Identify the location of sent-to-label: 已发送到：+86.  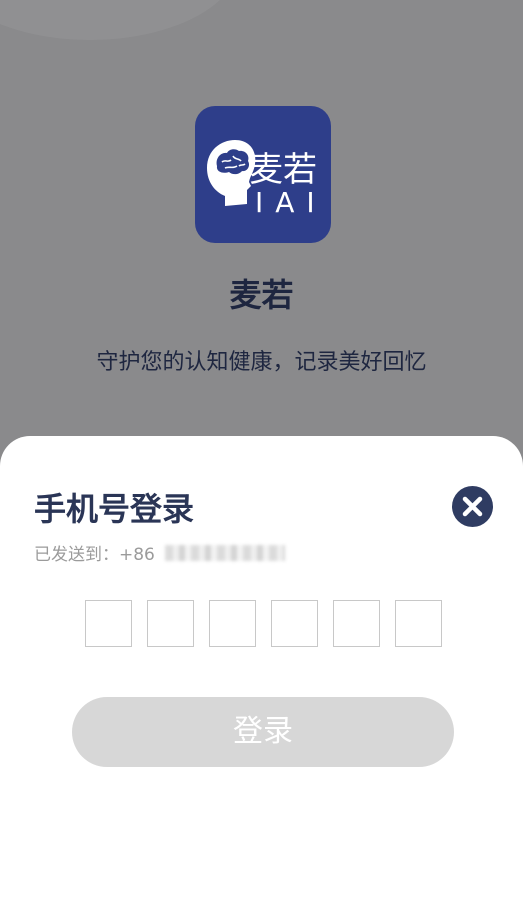
(94, 555).